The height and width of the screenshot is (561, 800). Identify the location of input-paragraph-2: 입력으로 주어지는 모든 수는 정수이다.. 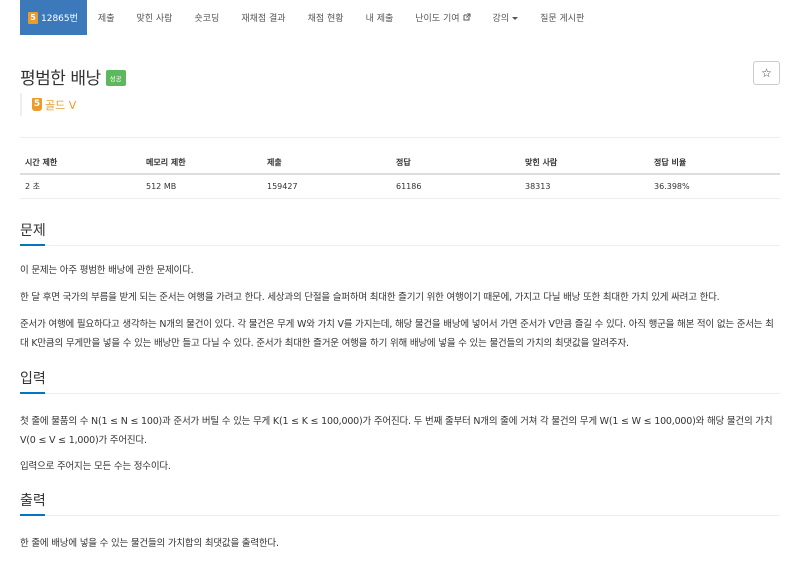
(95, 466).